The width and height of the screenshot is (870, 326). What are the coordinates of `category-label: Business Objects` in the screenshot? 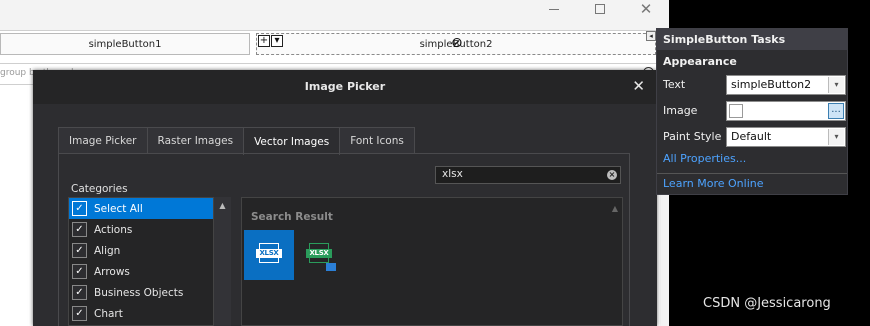 It's located at (139, 292).